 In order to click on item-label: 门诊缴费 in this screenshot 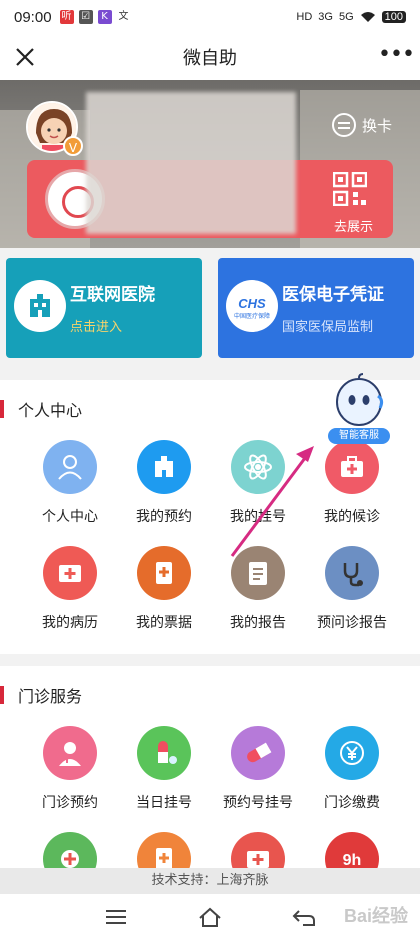, I will do `click(352, 803)`.